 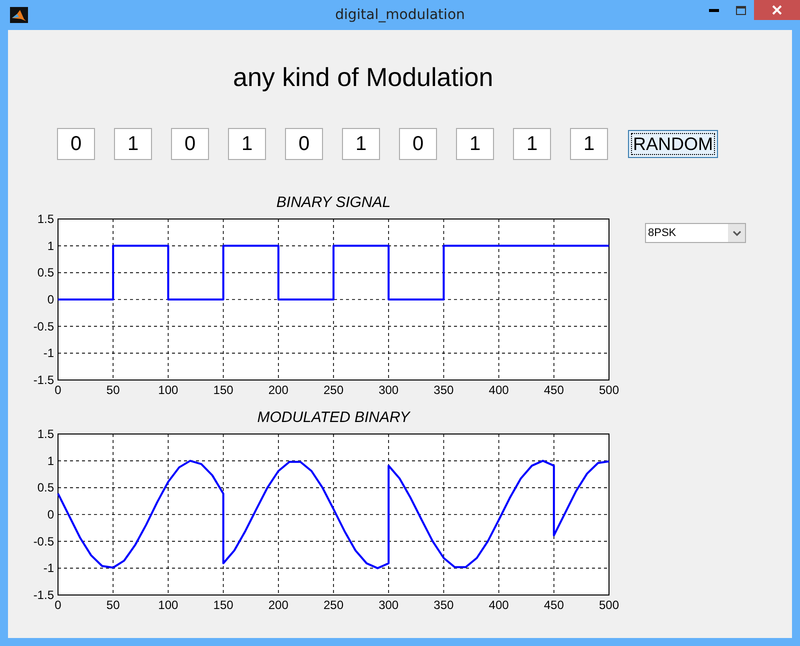 I want to click on chart-title: BINARY SIGNAL, so click(x=333, y=202).